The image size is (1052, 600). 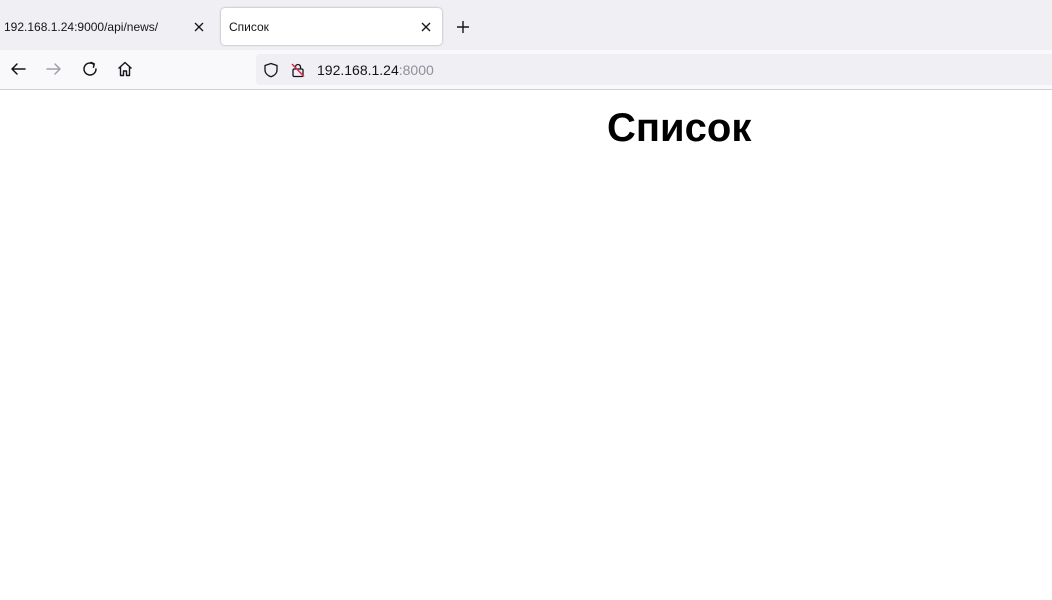 I want to click on arrow-right-icon, so click(x=53, y=69).